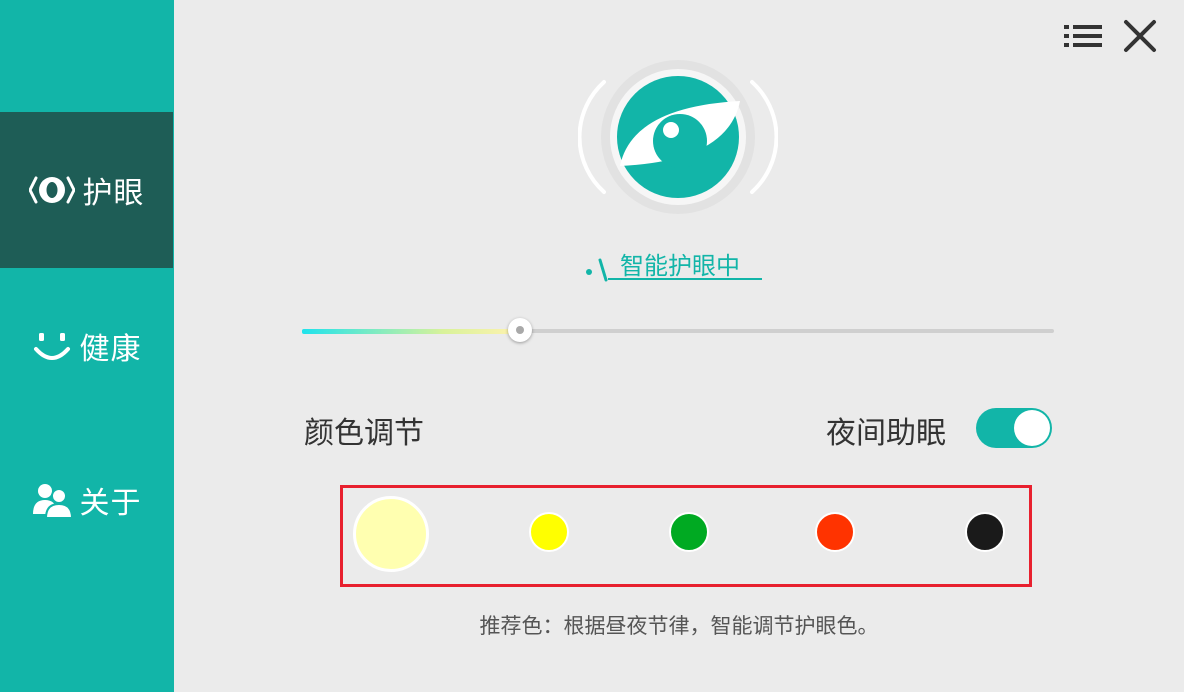 The width and height of the screenshot is (1184, 692). Describe the element at coordinates (52, 500) in the screenshot. I see `users-icon` at that location.